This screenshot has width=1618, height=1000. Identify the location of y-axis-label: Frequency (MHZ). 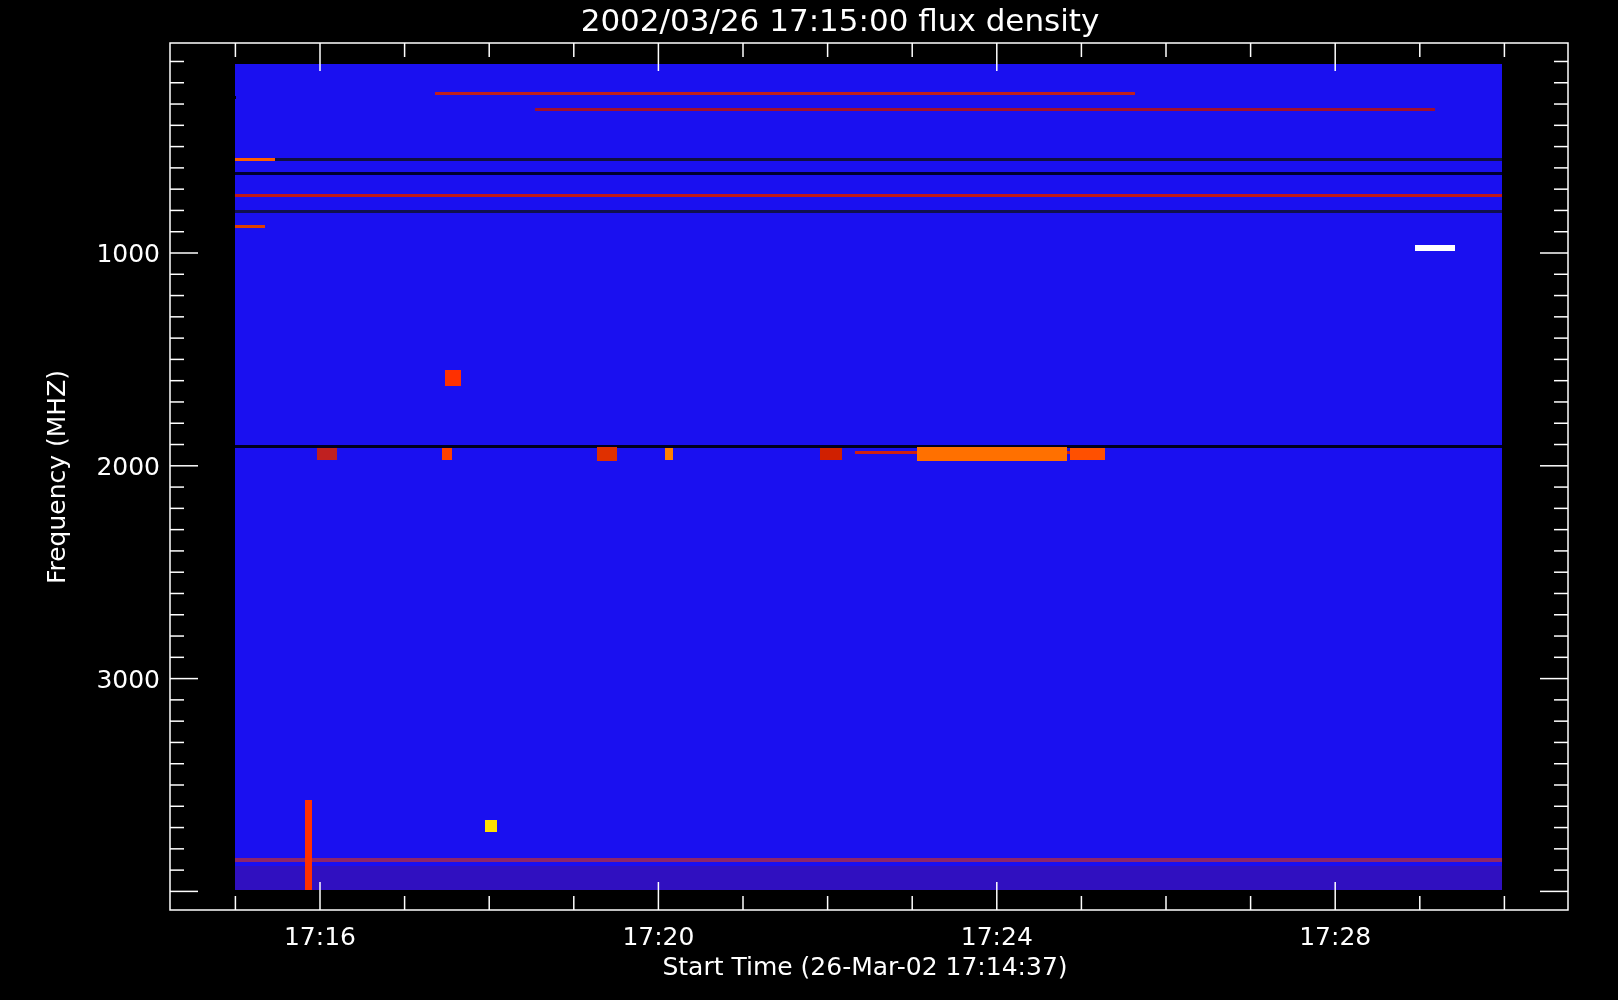
(56, 477).